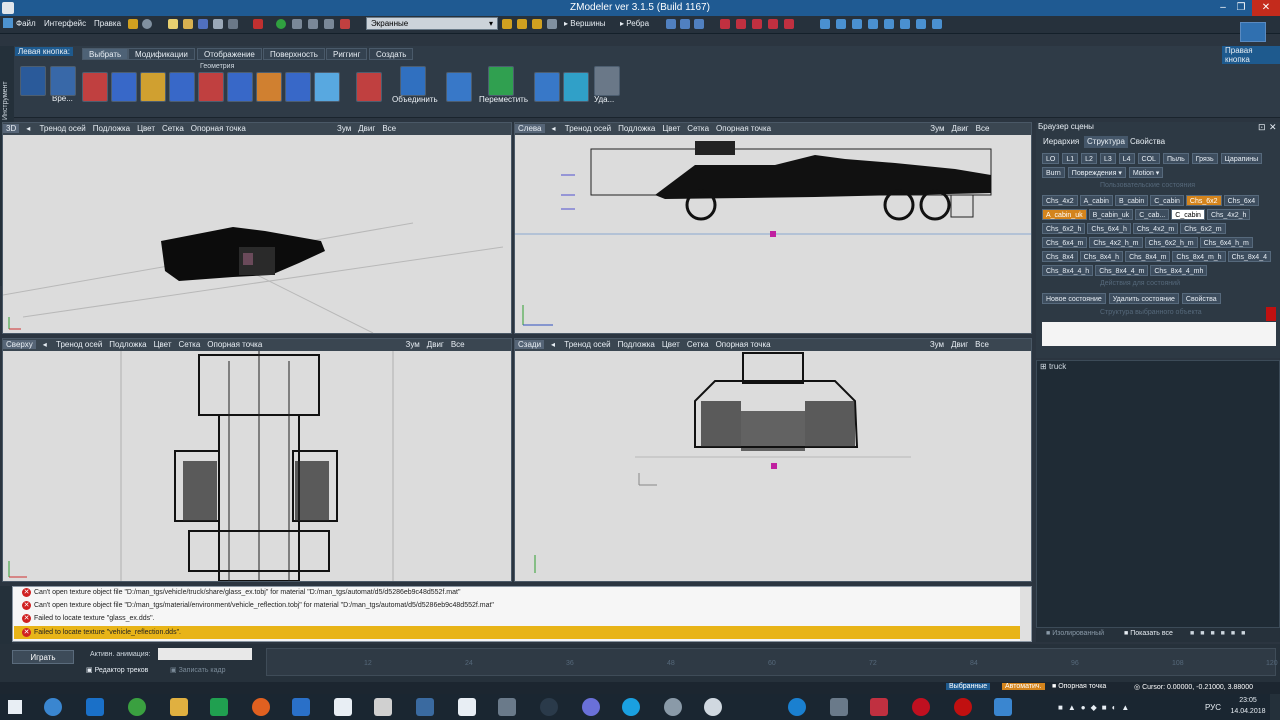  Describe the element at coordinates (43, 657) in the screenshot. I see `play-button: Играть` at that location.